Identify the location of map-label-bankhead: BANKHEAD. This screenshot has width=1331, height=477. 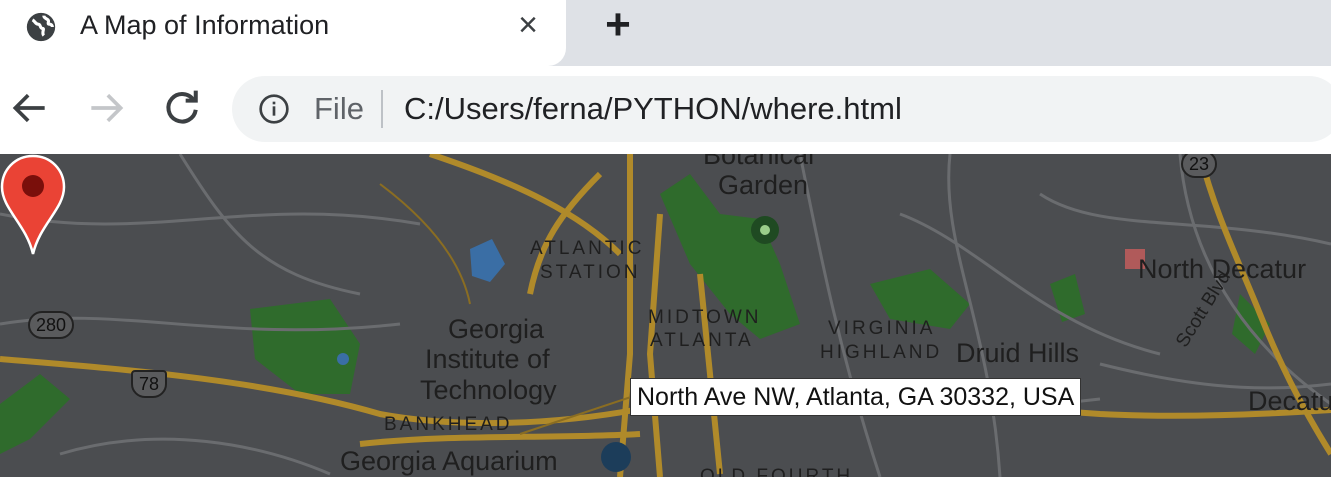
(448, 424).